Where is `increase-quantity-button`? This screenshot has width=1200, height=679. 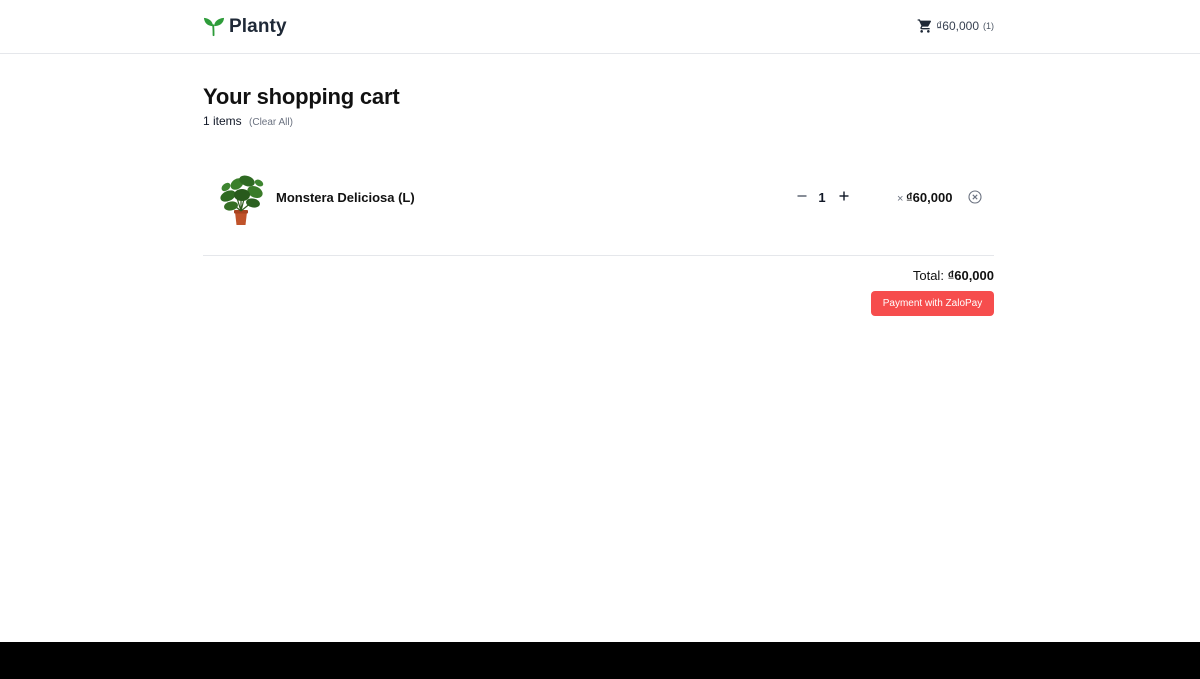 increase-quantity-button is located at coordinates (844, 196).